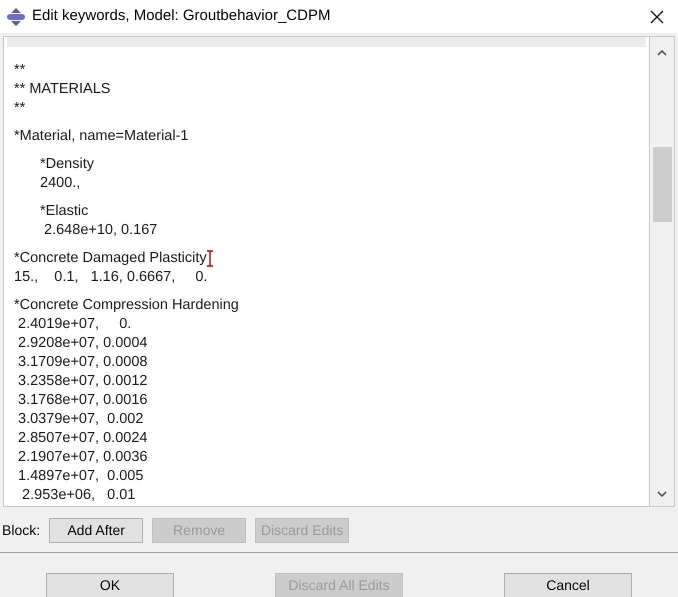 The width and height of the screenshot is (678, 597). Describe the element at coordinates (67, 164) in the screenshot. I see `keyword-line: *Density` at that location.